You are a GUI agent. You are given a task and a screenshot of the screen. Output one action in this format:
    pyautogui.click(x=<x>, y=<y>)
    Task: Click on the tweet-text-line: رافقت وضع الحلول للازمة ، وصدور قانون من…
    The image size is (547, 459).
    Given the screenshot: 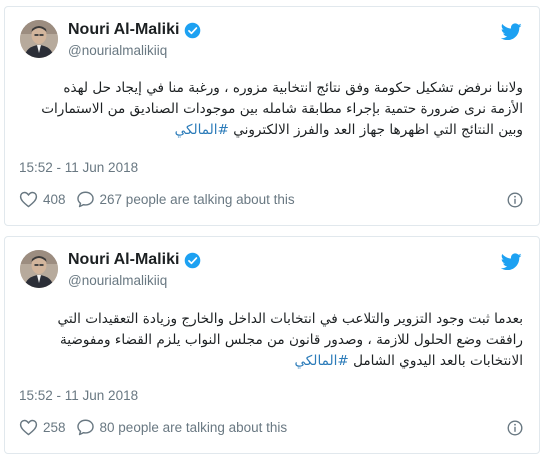 What is the action you would take?
    pyautogui.click(x=291, y=340)
    